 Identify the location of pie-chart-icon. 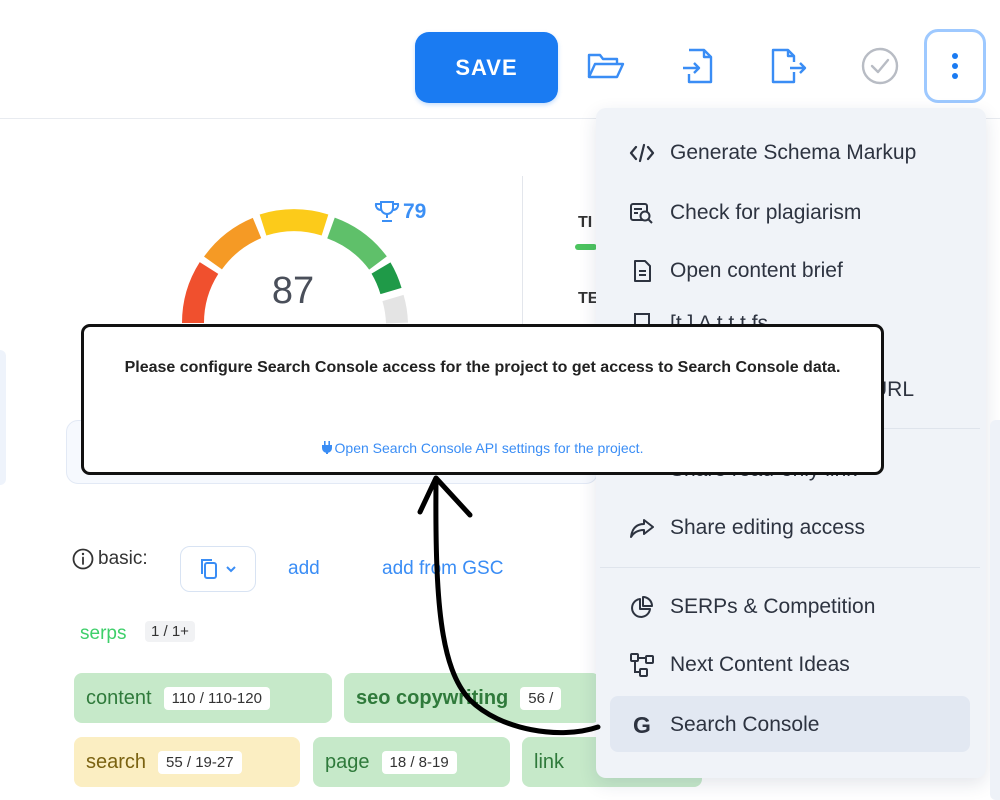
(642, 607).